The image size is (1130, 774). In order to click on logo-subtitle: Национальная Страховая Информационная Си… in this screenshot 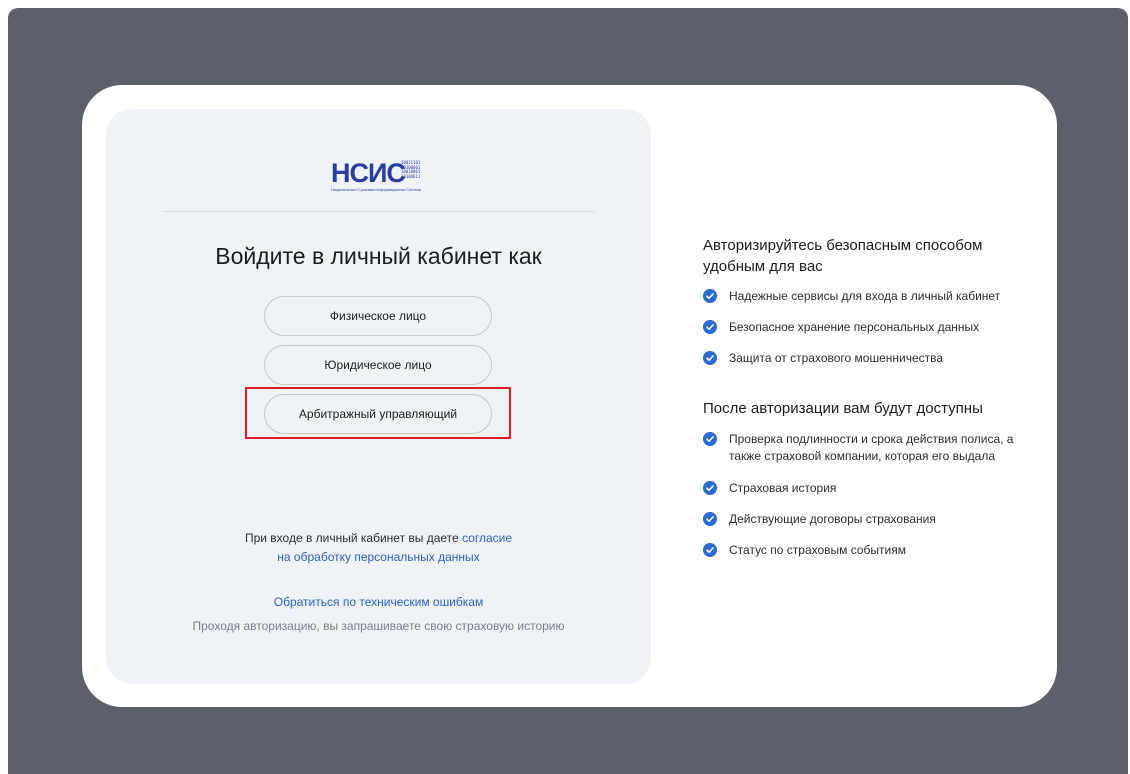, I will do `click(376, 190)`.